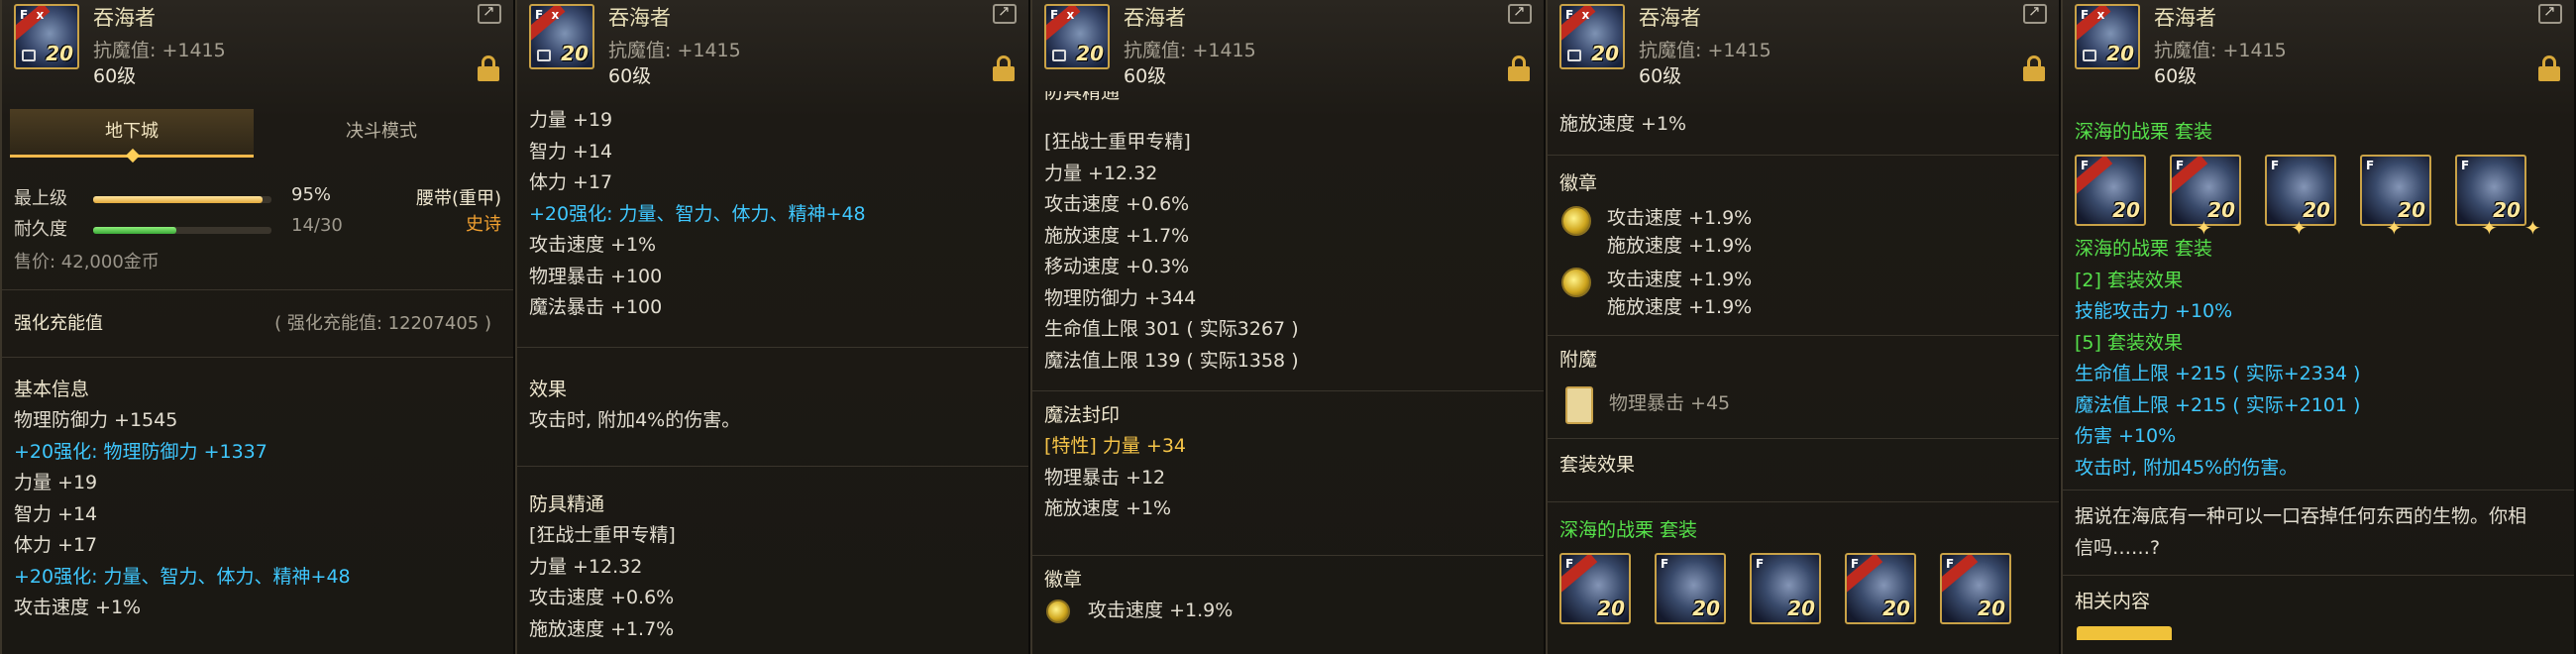 This screenshot has width=2576, height=654. Describe the element at coordinates (1680, 246) in the screenshot. I see `emblem-stat: 施放速度 +1.9%` at that location.